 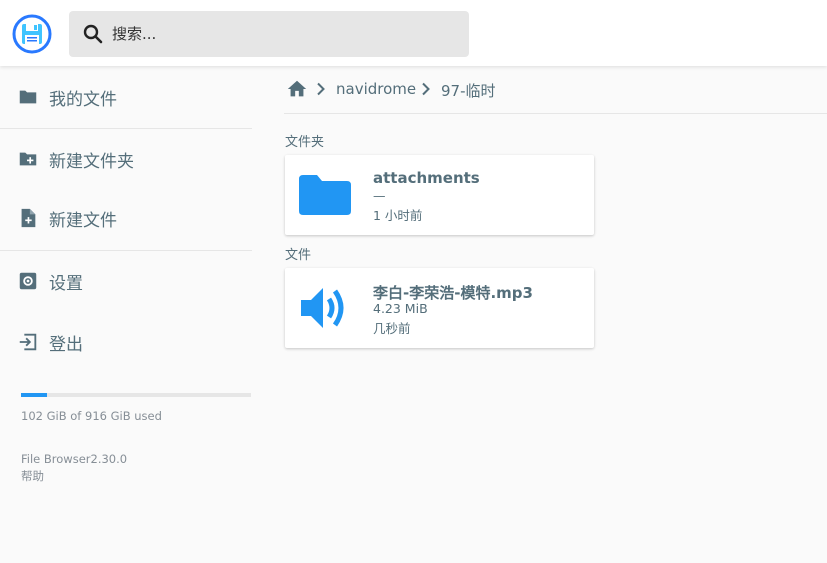 I want to click on sidebar-item-my-files: 我的文件, so click(x=126, y=97).